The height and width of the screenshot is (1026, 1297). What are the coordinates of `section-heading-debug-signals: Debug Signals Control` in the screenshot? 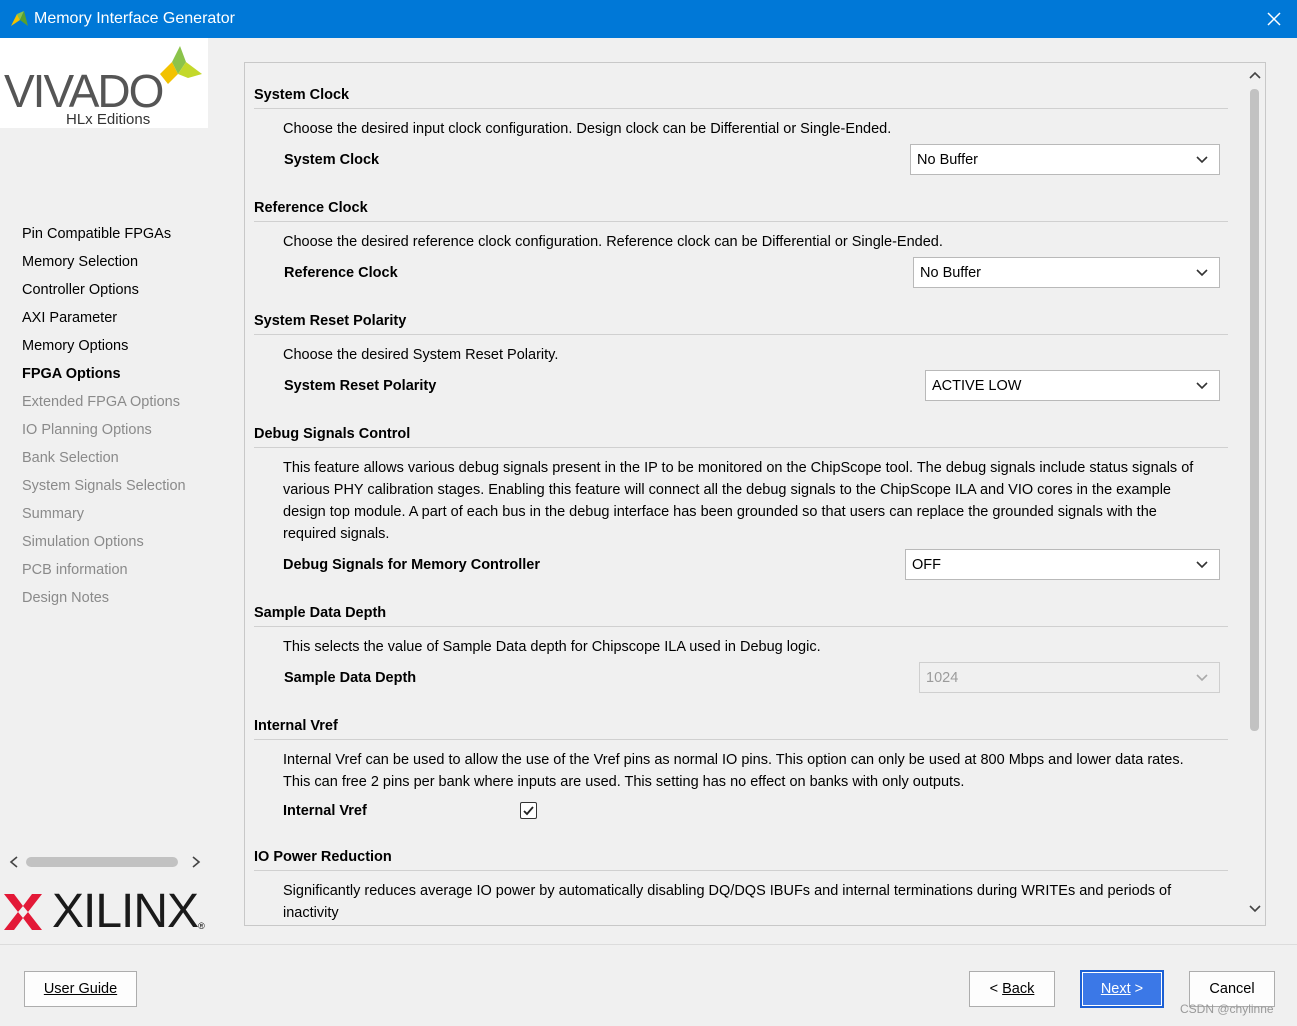 It's located at (332, 434).